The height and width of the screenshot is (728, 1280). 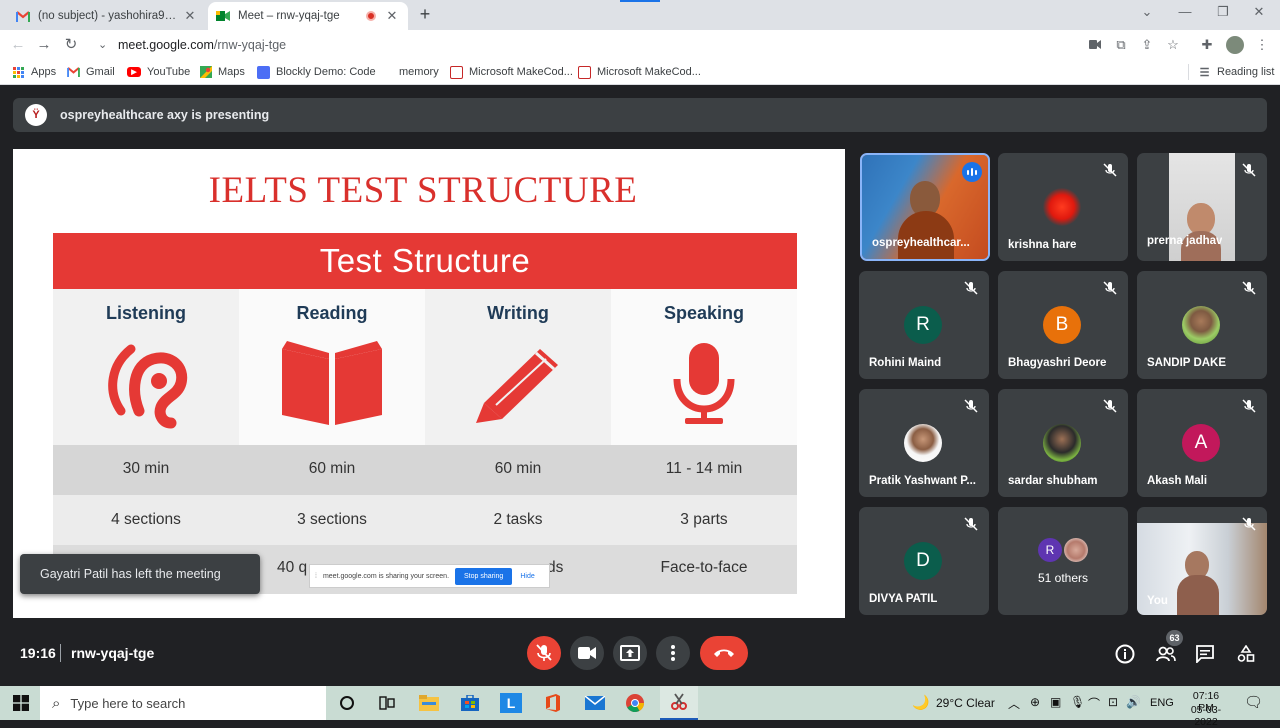 I want to click on bookmark-star-icon: ☆, so click(x=1173, y=45).